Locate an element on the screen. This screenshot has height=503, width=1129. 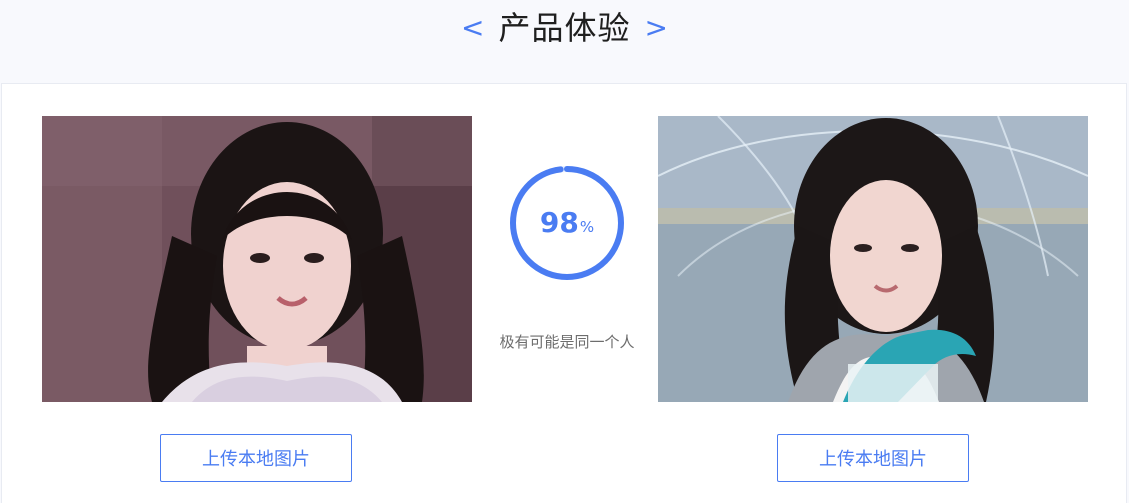
page-title: 产品体验 is located at coordinates (564, 28).